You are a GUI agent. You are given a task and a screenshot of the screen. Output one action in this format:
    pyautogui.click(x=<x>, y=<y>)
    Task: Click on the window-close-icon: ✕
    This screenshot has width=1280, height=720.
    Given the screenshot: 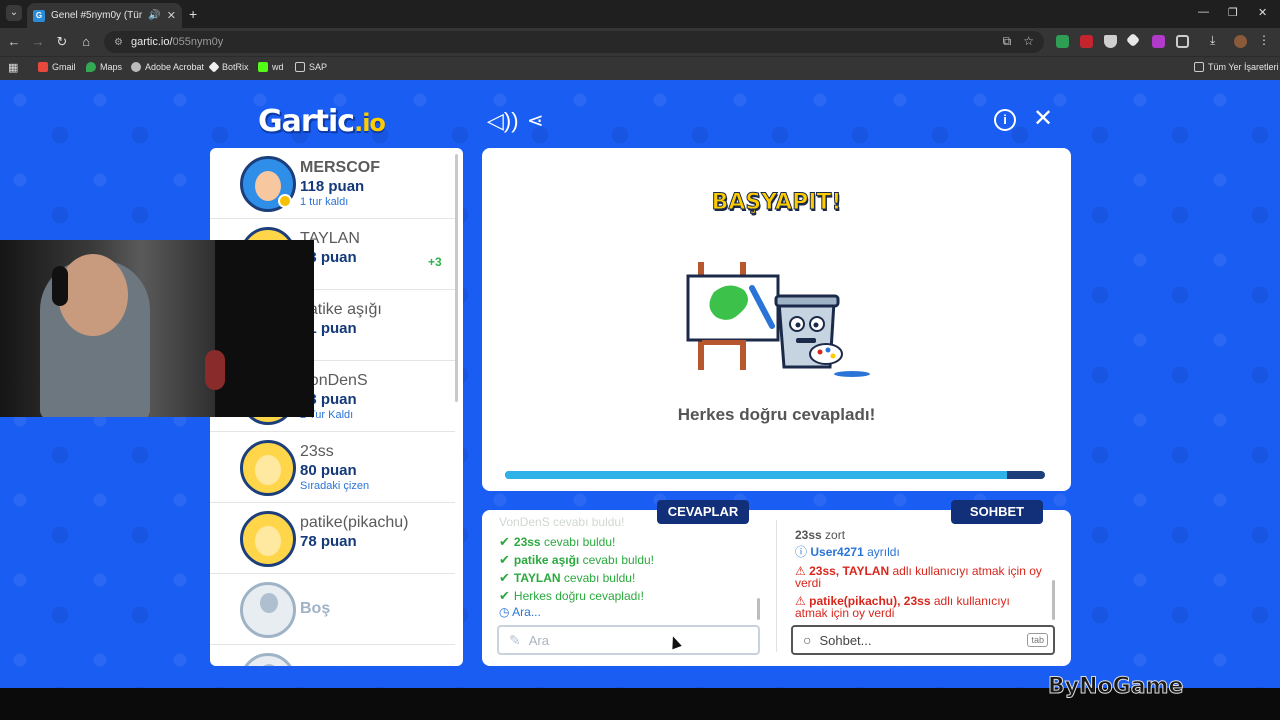 What is the action you would take?
    pyautogui.click(x=1262, y=12)
    